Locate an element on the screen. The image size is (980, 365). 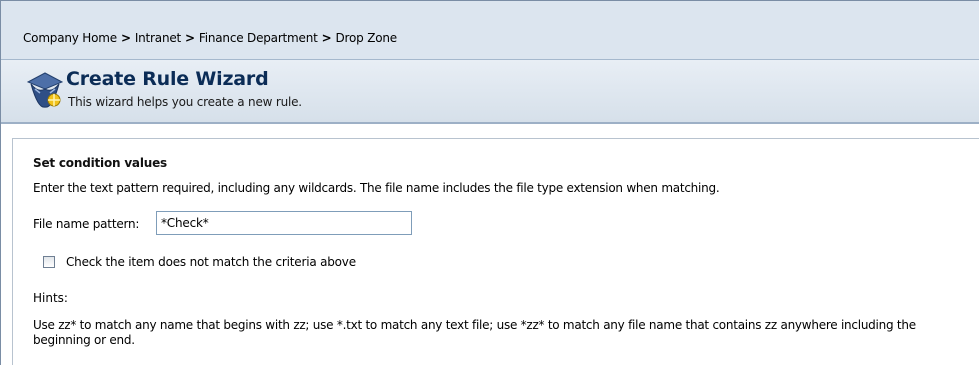
hints-label: Hints: is located at coordinates (50, 298).